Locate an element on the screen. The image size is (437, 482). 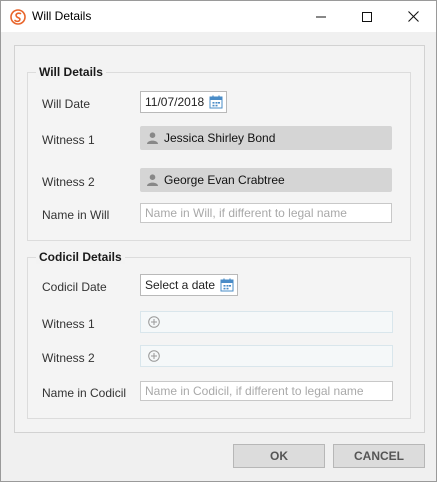
minimize-icon is located at coordinates (321, 16).